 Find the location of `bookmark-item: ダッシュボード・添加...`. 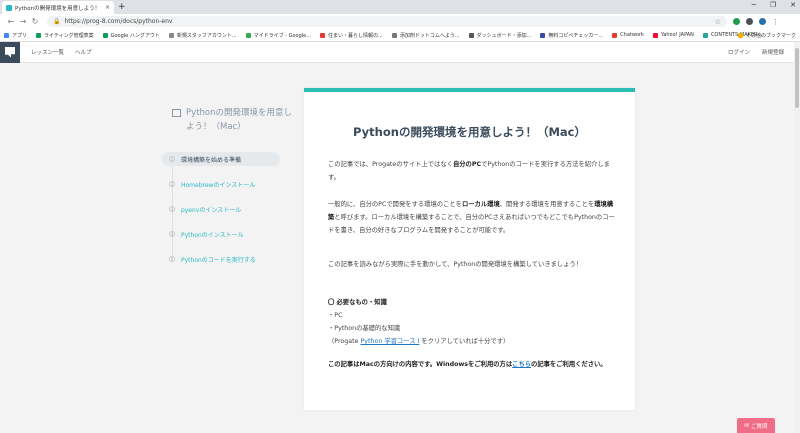

bookmark-item: ダッシュボード・添加... is located at coordinates (500, 35).